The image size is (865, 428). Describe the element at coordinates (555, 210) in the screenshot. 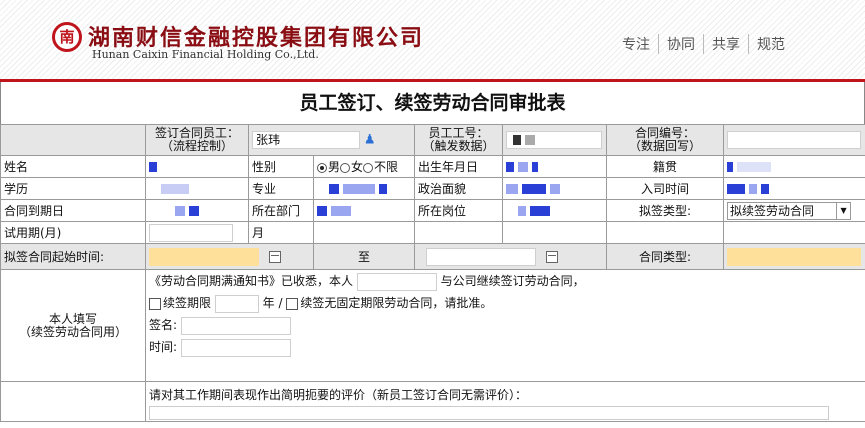

I see `post-cell` at that location.